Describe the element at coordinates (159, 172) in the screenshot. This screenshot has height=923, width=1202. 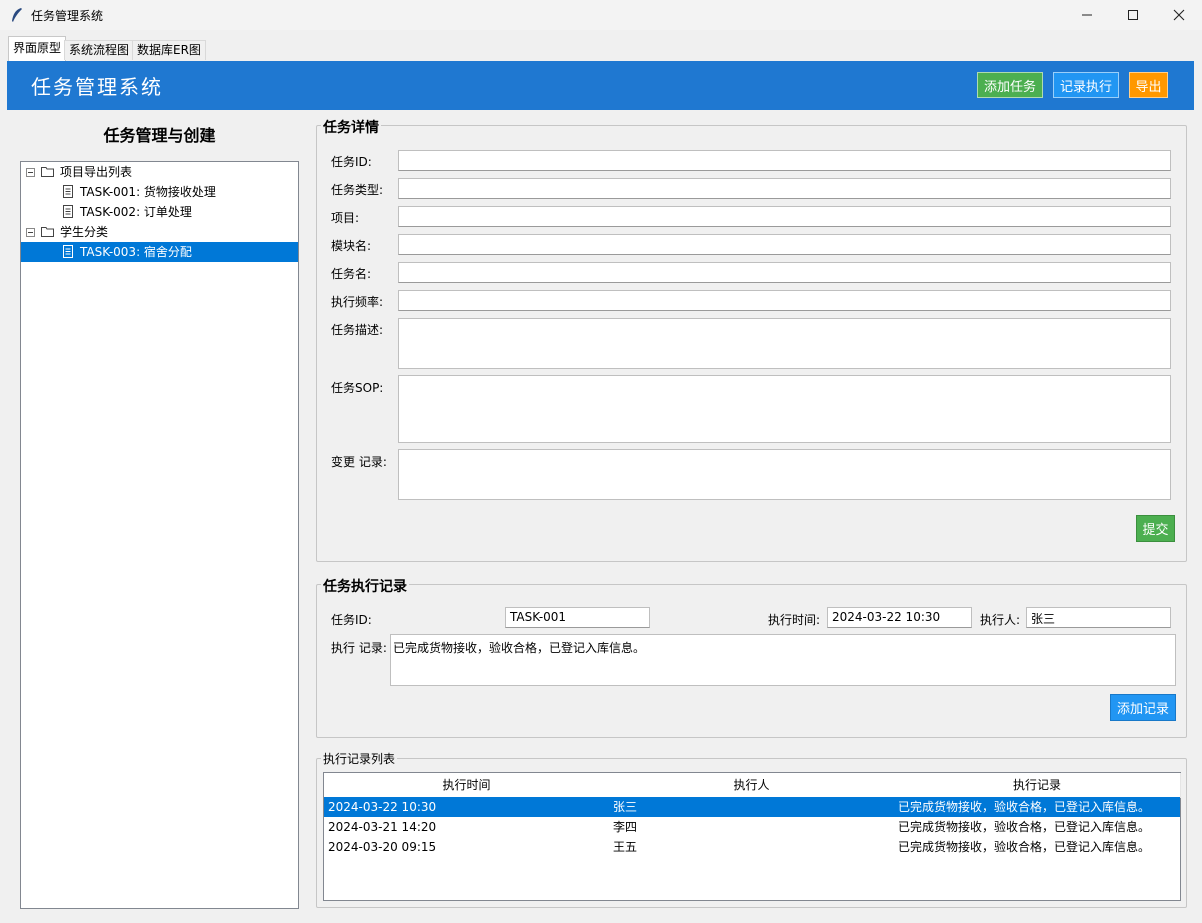
I see `tree-folder-project-export: 项目导出列表` at that location.